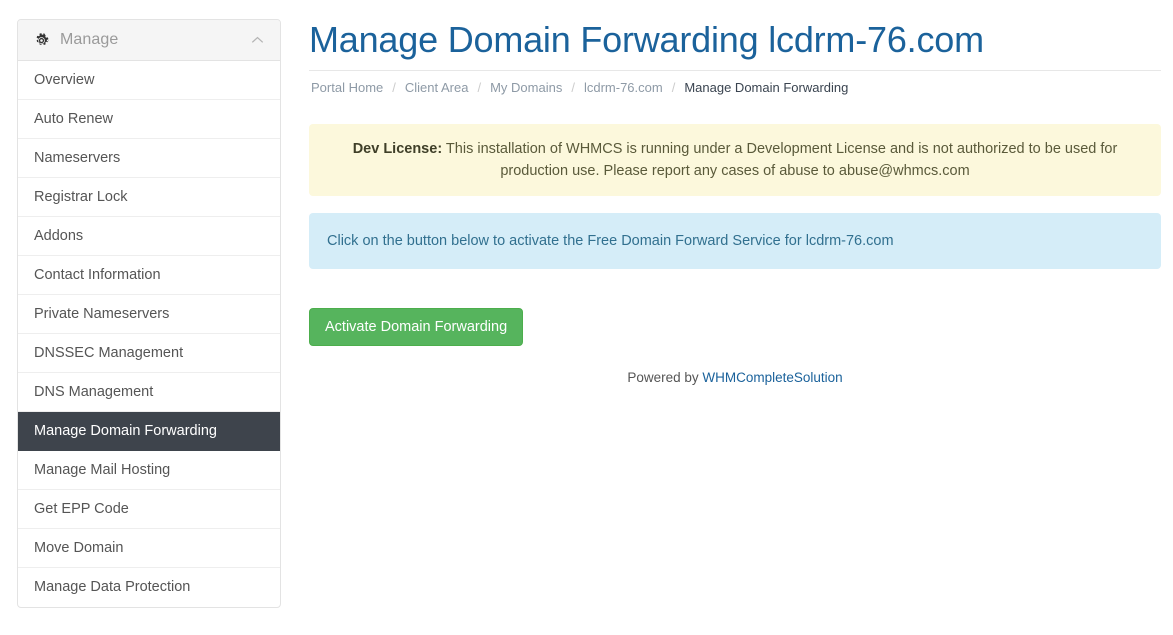  Describe the element at coordinates (149, 80) in the screenshot. I see `sidebar-item: Overview` at that location.